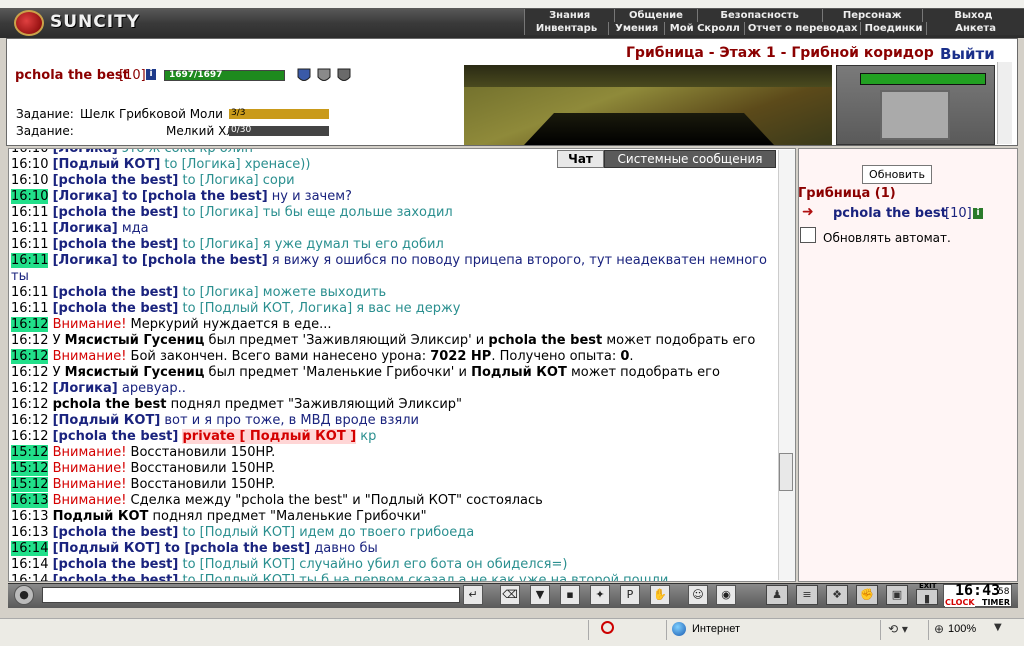  Describe the element at coordinates (72, 75) in the screenshot. I see `character-name: pchola the best` at that location.